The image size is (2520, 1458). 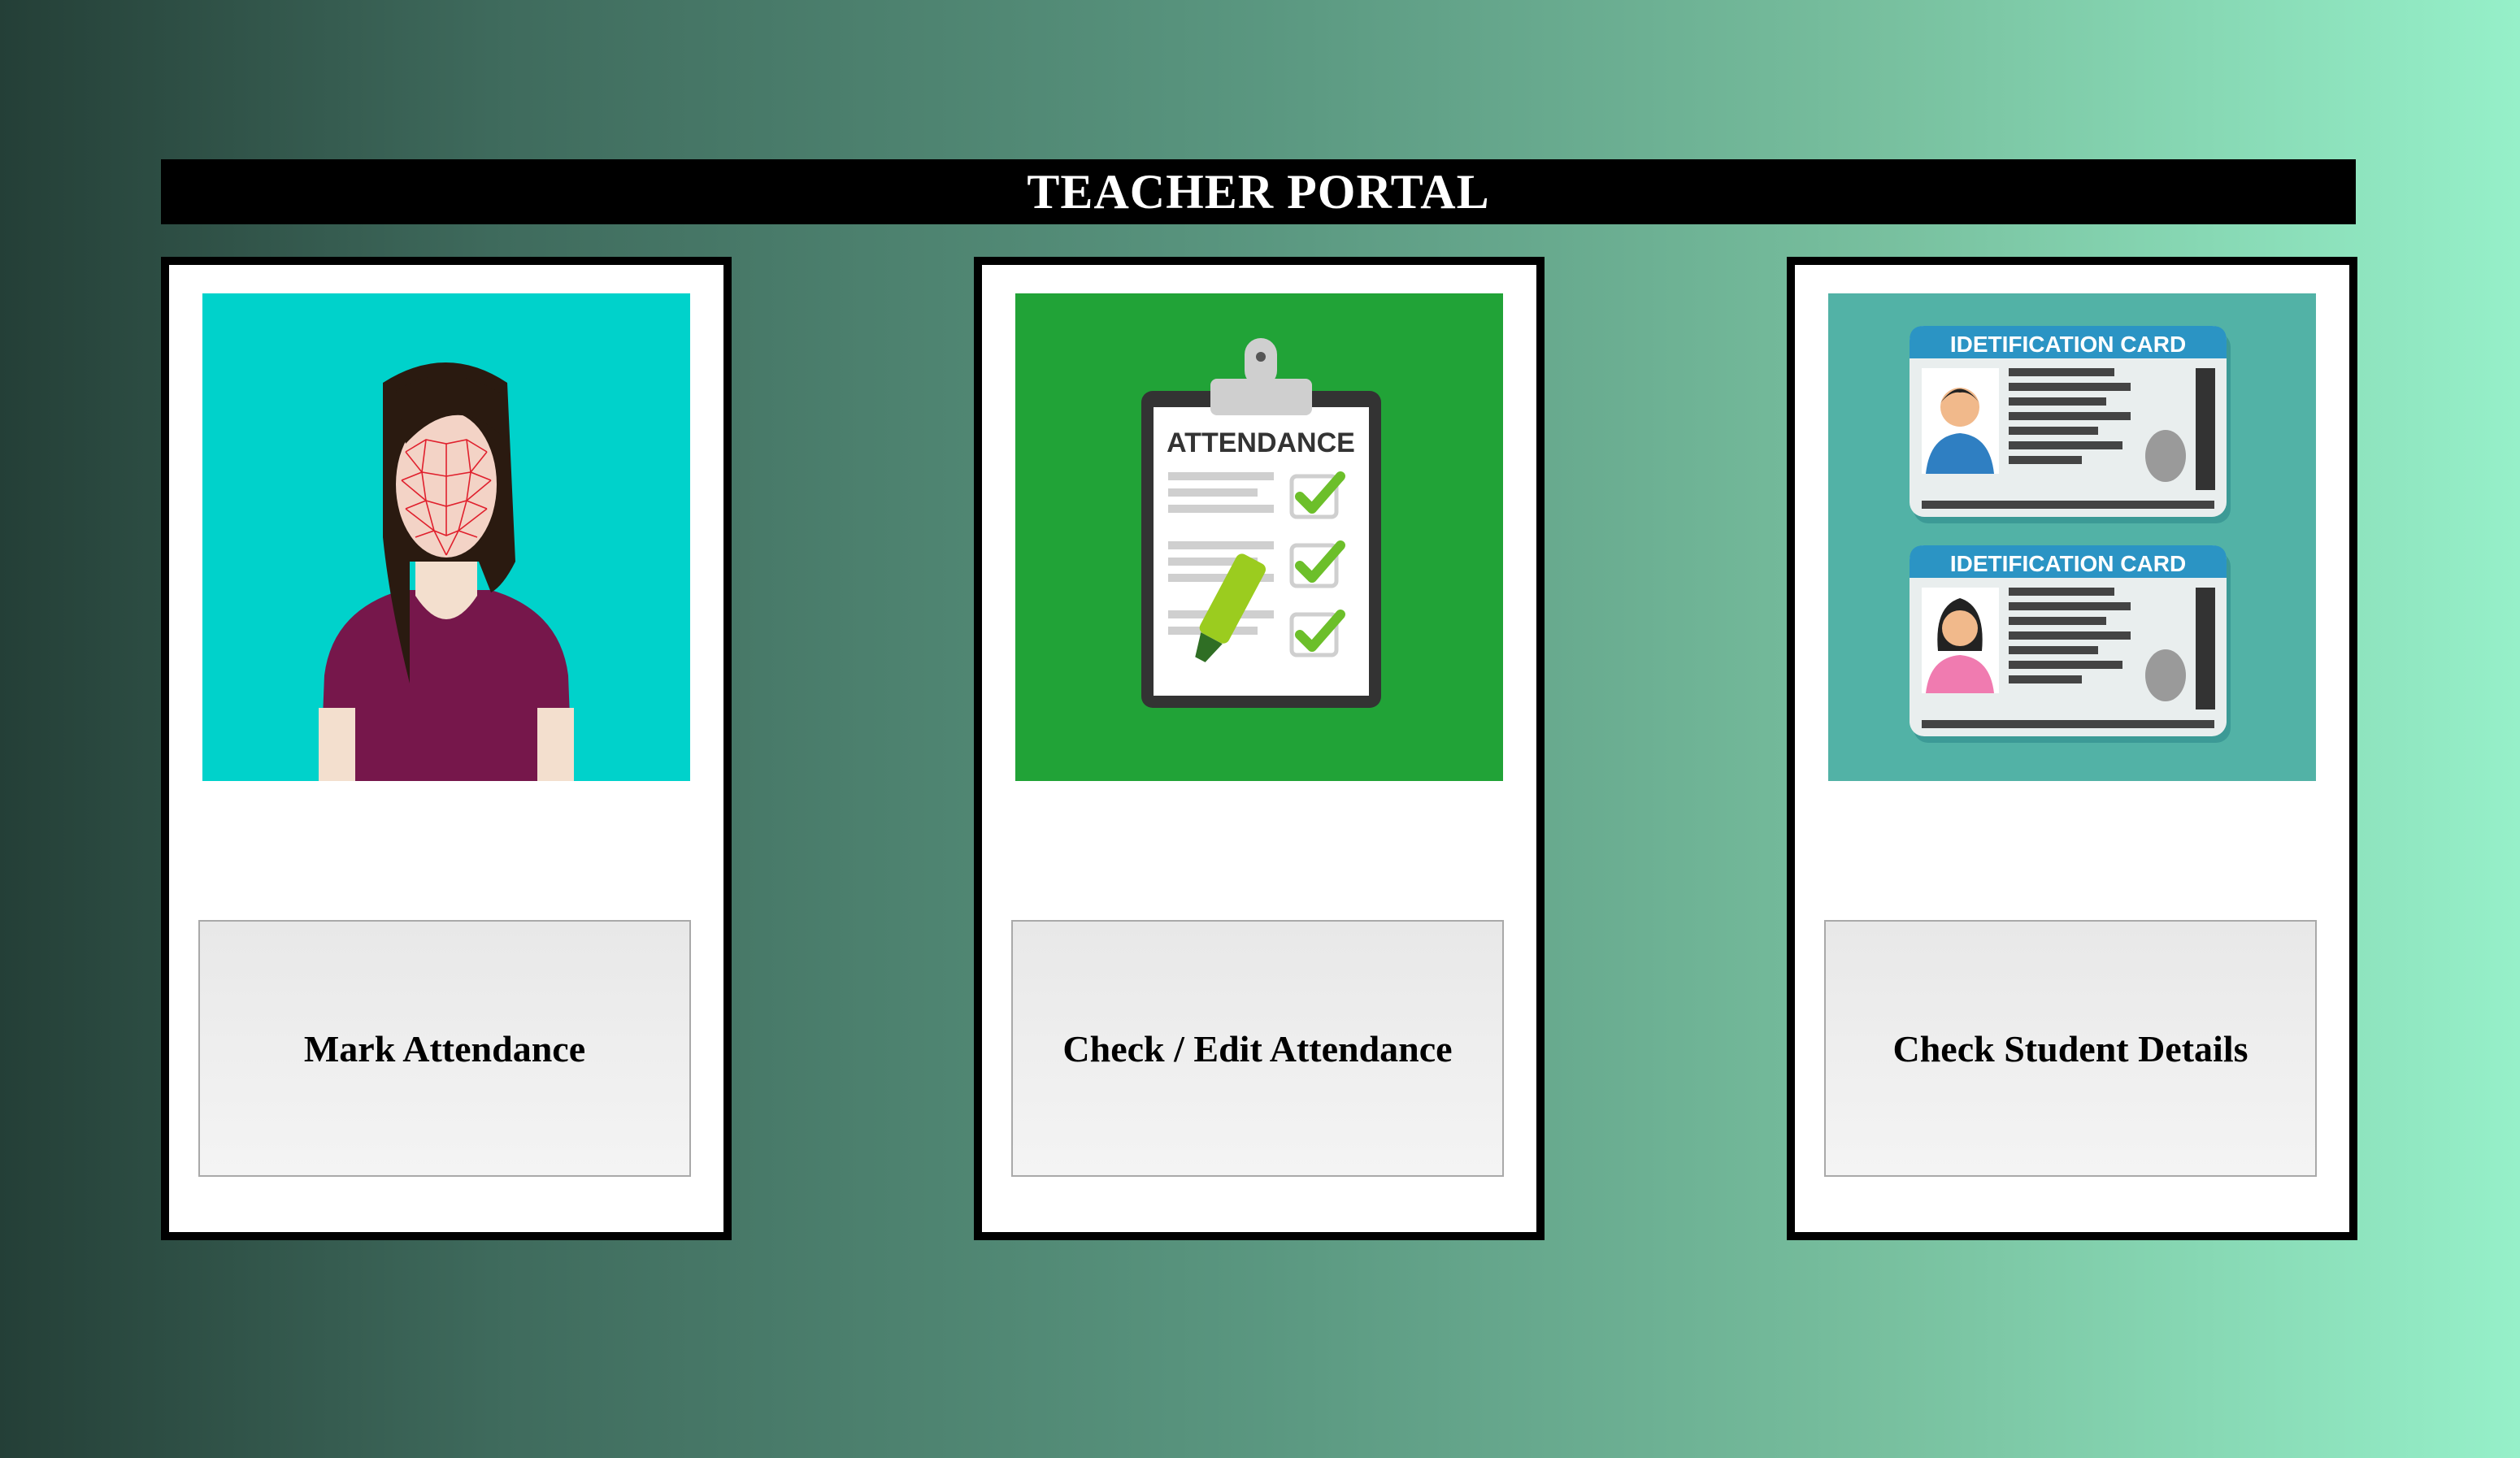 I want to click on attendance-clipboard-image: ATTENDANCE, so click(x=1259, y=537).